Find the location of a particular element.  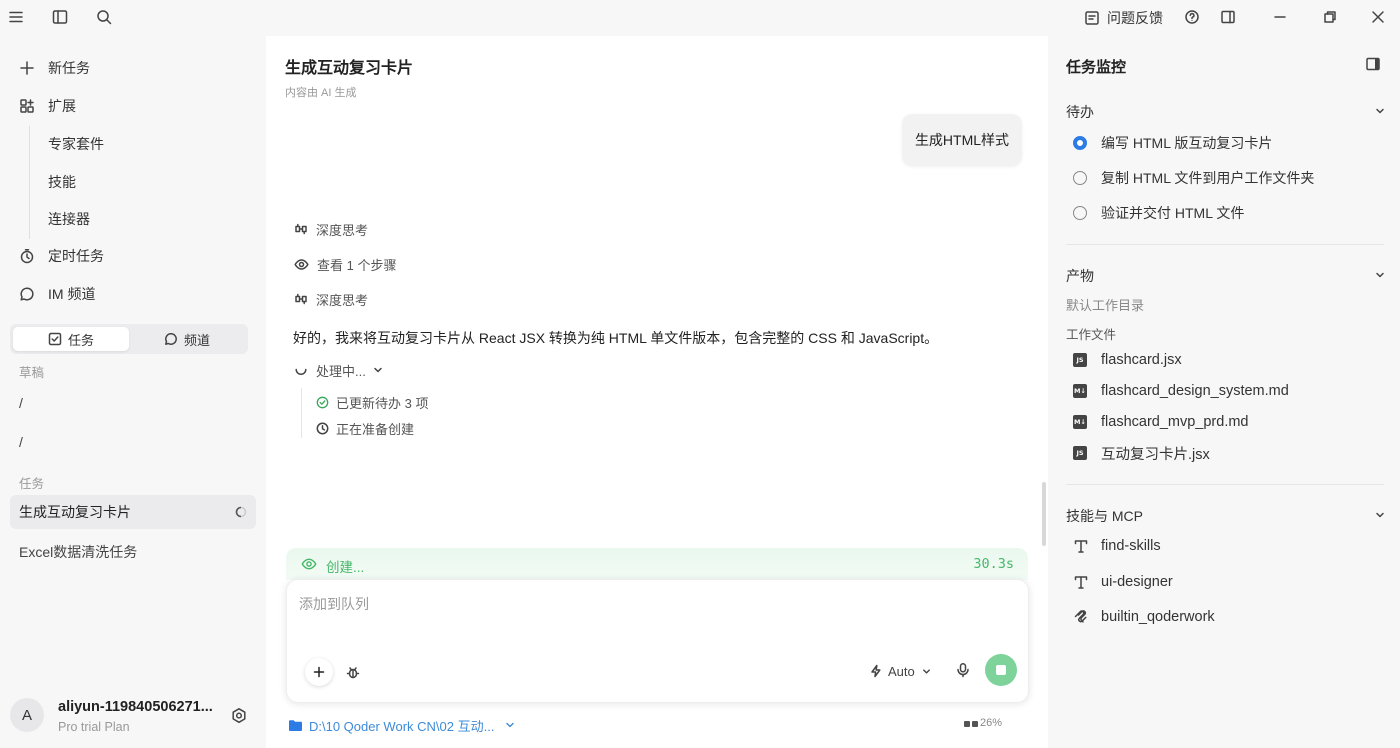

extensions-label: 扩展 is located at coordinates (62, 106).